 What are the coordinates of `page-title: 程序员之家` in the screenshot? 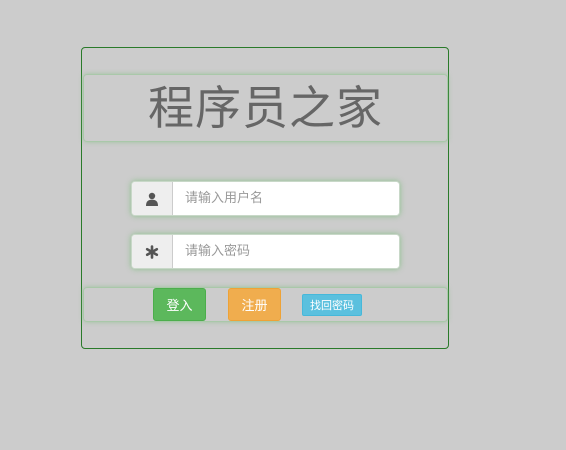 It's located at (265, 108).